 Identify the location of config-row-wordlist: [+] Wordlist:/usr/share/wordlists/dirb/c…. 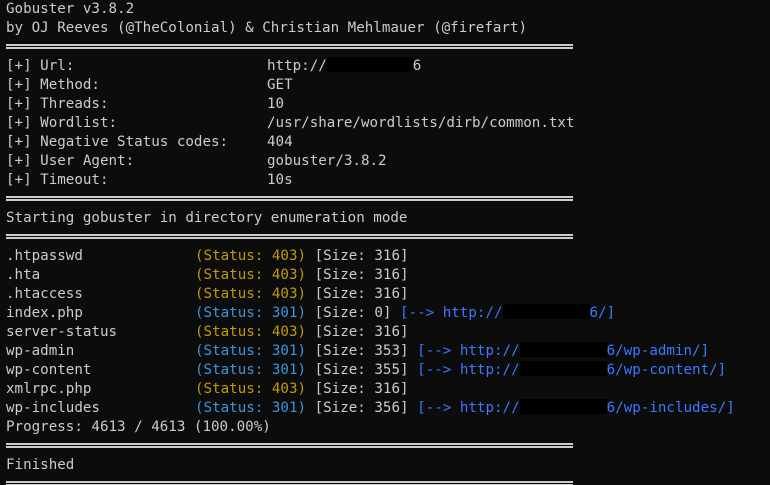
(290, 123).